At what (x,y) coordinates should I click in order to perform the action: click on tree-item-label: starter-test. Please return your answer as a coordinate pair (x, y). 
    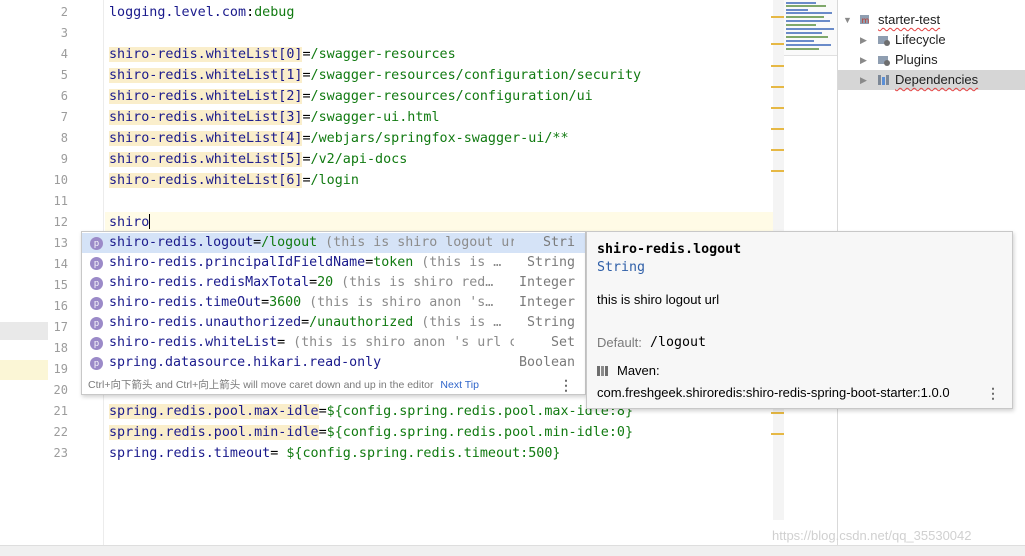
    Looking at the image, I should click on (909, 19).